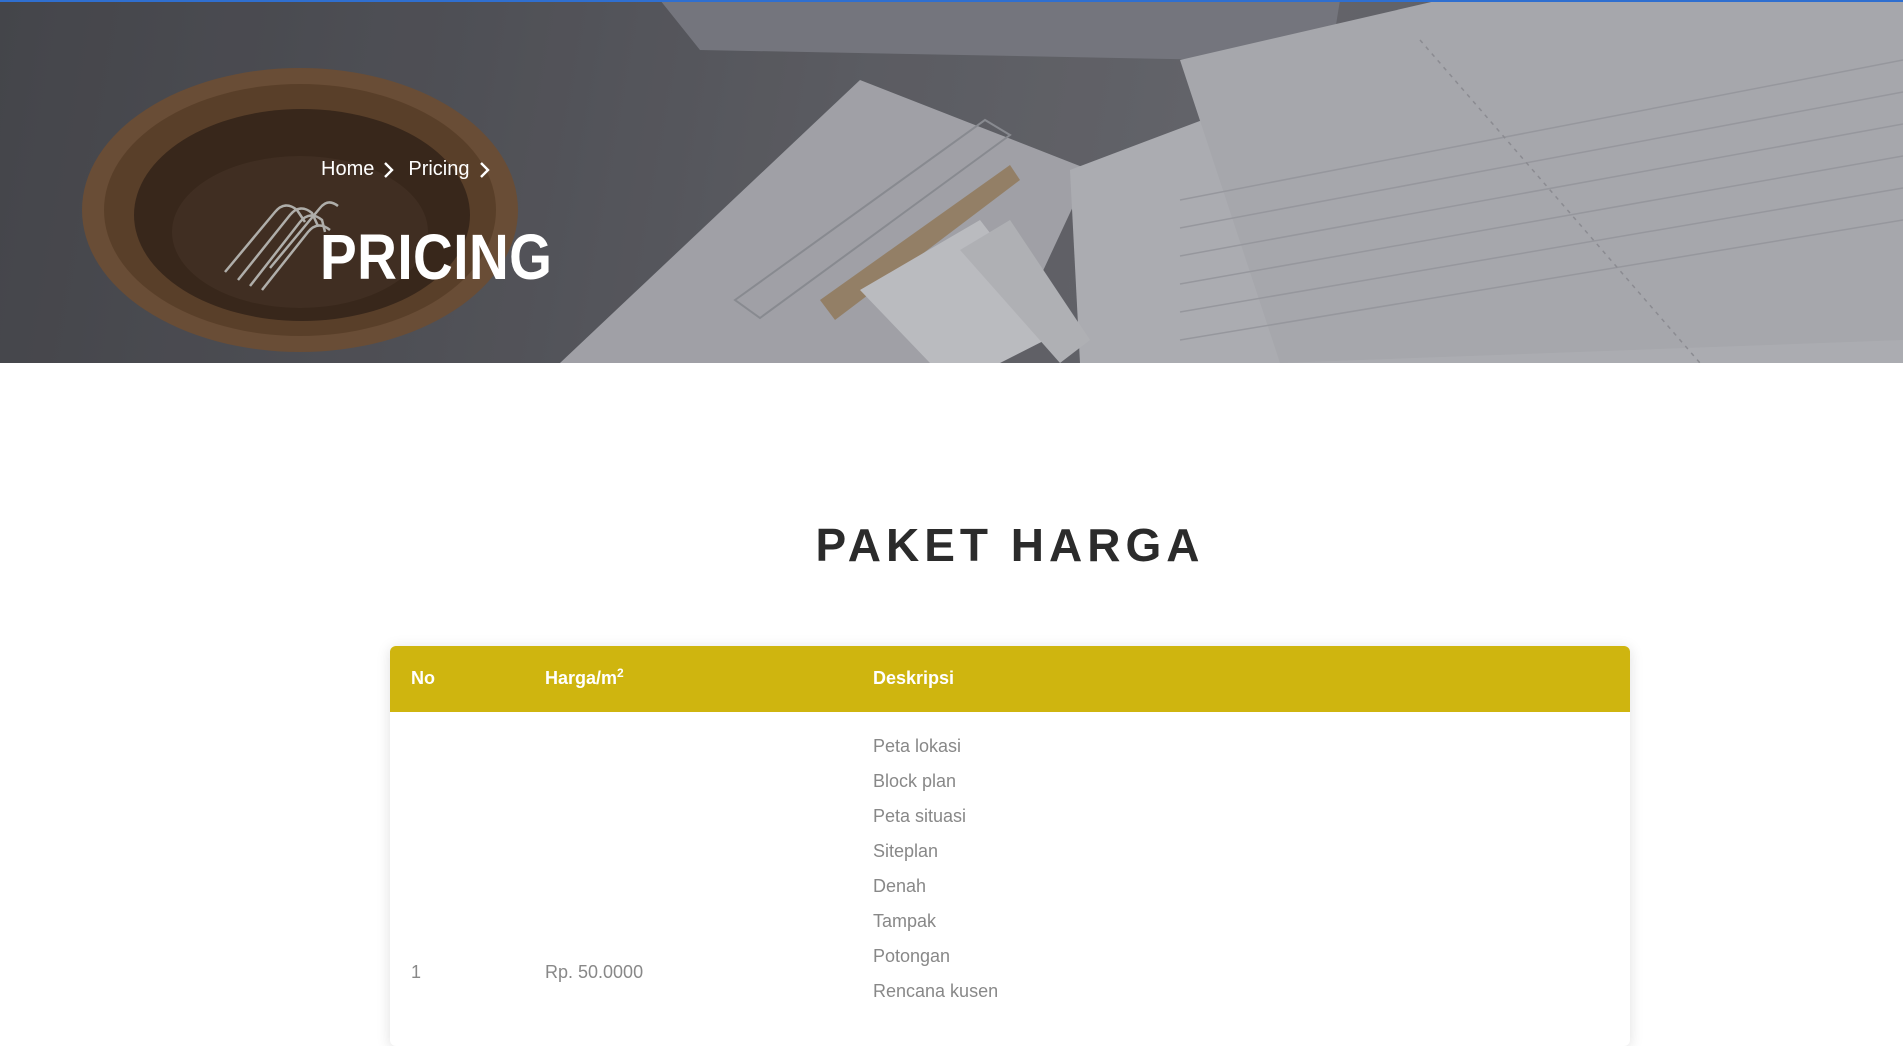  I want to click on table-header: No Harga/m2 Deskripsi, so click(1010, 679).